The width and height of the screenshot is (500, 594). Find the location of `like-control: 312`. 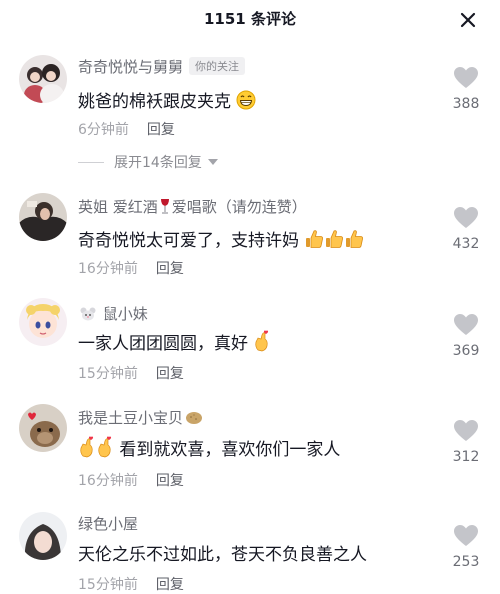

like-control: 312 is located at coordinates (466, 442).